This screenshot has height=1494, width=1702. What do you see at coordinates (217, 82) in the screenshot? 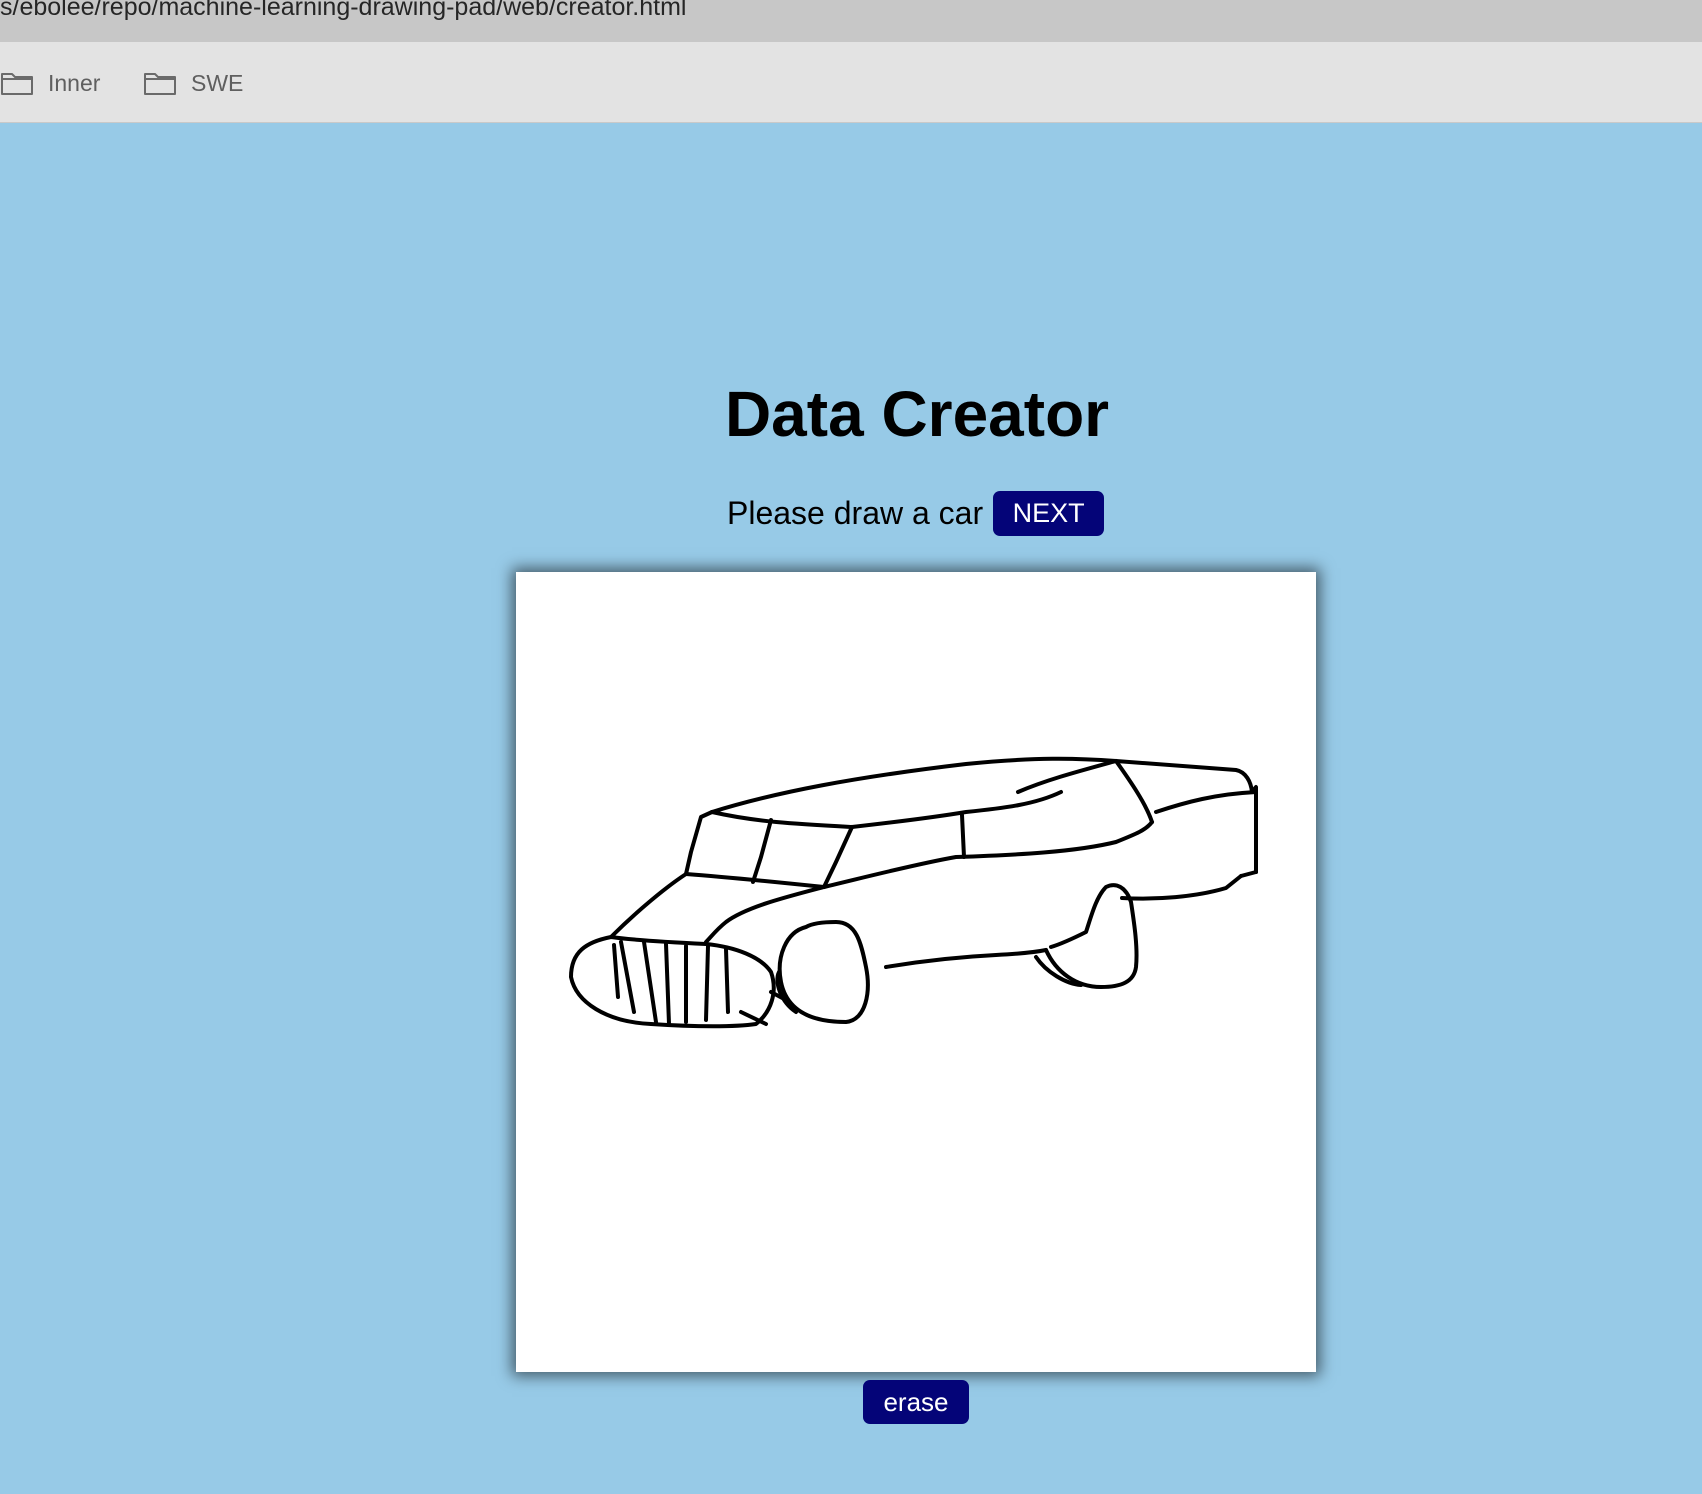
I see `bookmark-label: SWE` at bounding box center [217, 82].